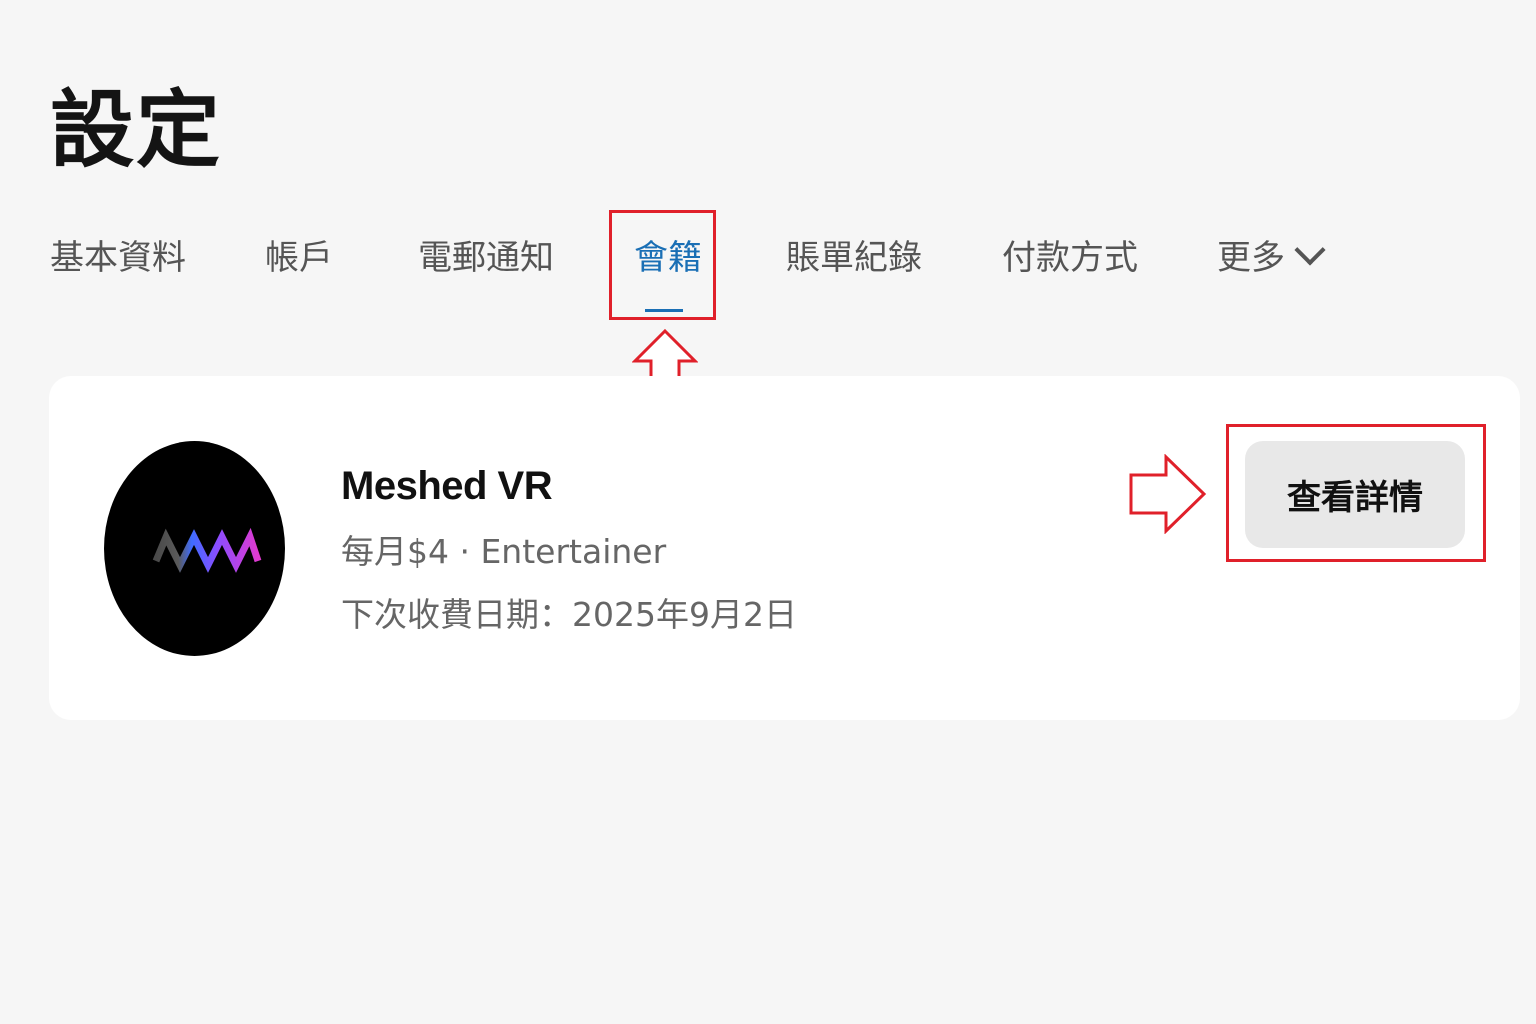 This screenshot has width=1536, height=1024. I want to click on tab-profile: 基本資料, so click(118, 260).